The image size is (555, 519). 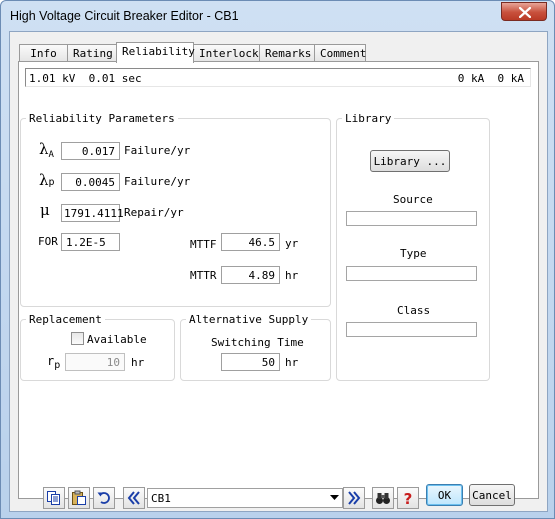 I want to click on library-legend: Library, so click(x=368, y=118).